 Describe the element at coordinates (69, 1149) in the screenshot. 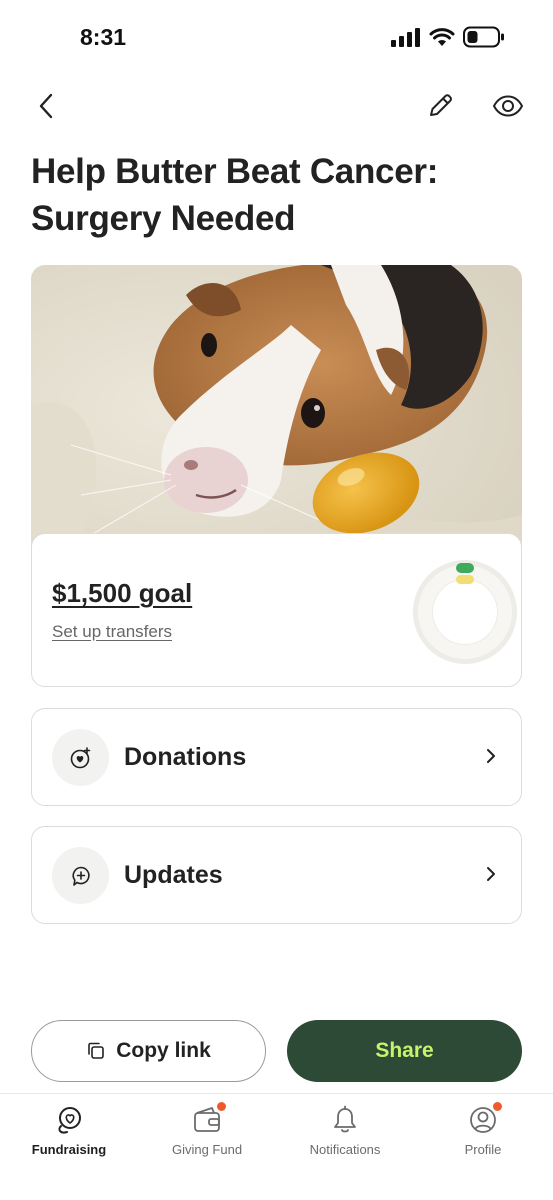

I see `tab-fundraising-label: Fundraising` at that location.